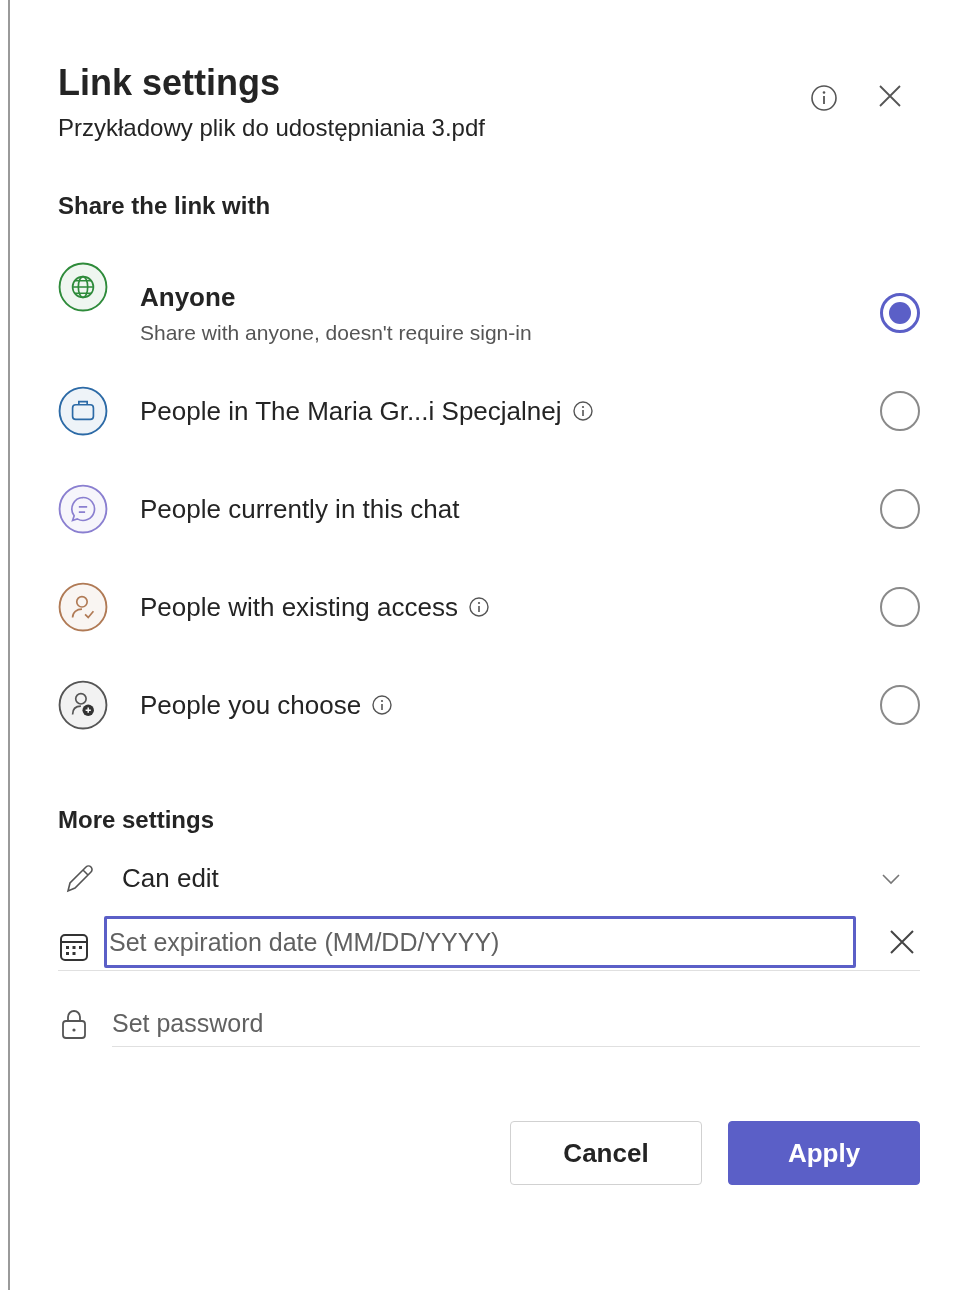  Describe the element at coordinates (271, 128) in the screenshot. I see `file-name: Przykładowy plik do udostępniania 3.pdf` at that location.